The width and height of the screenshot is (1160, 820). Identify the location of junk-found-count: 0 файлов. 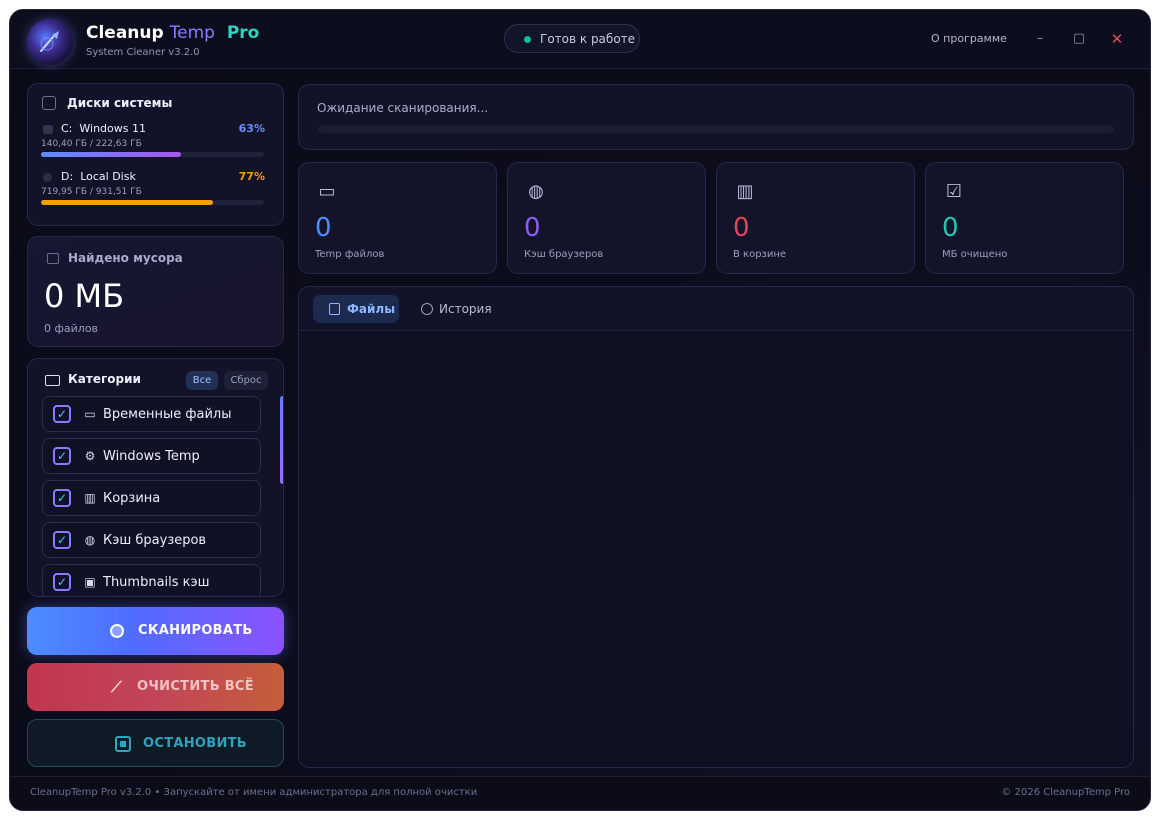
(71, 328).